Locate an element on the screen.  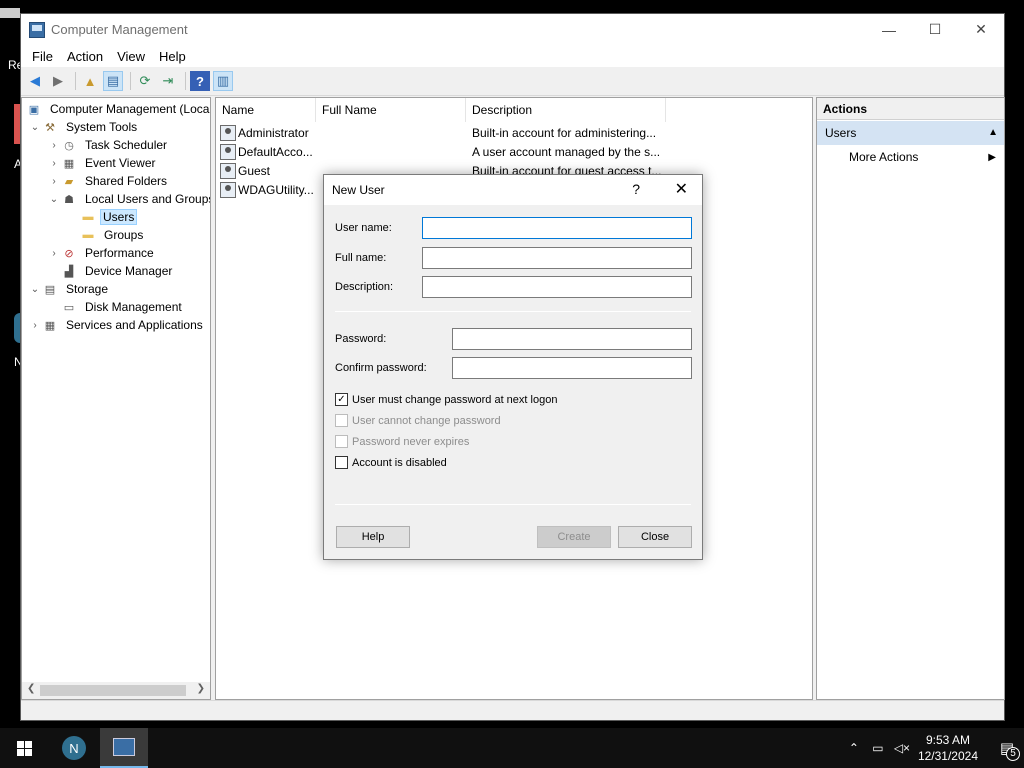
taskbar-app-network: N is located at coordinates (74, 748).